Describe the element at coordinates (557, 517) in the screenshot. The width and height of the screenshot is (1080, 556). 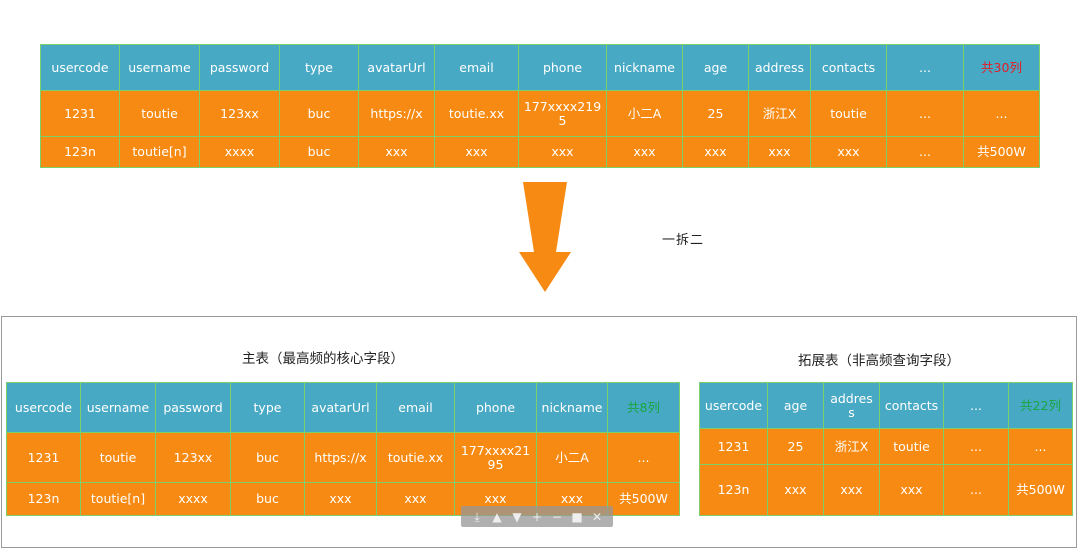
I see `minus-icon: −` at that location.